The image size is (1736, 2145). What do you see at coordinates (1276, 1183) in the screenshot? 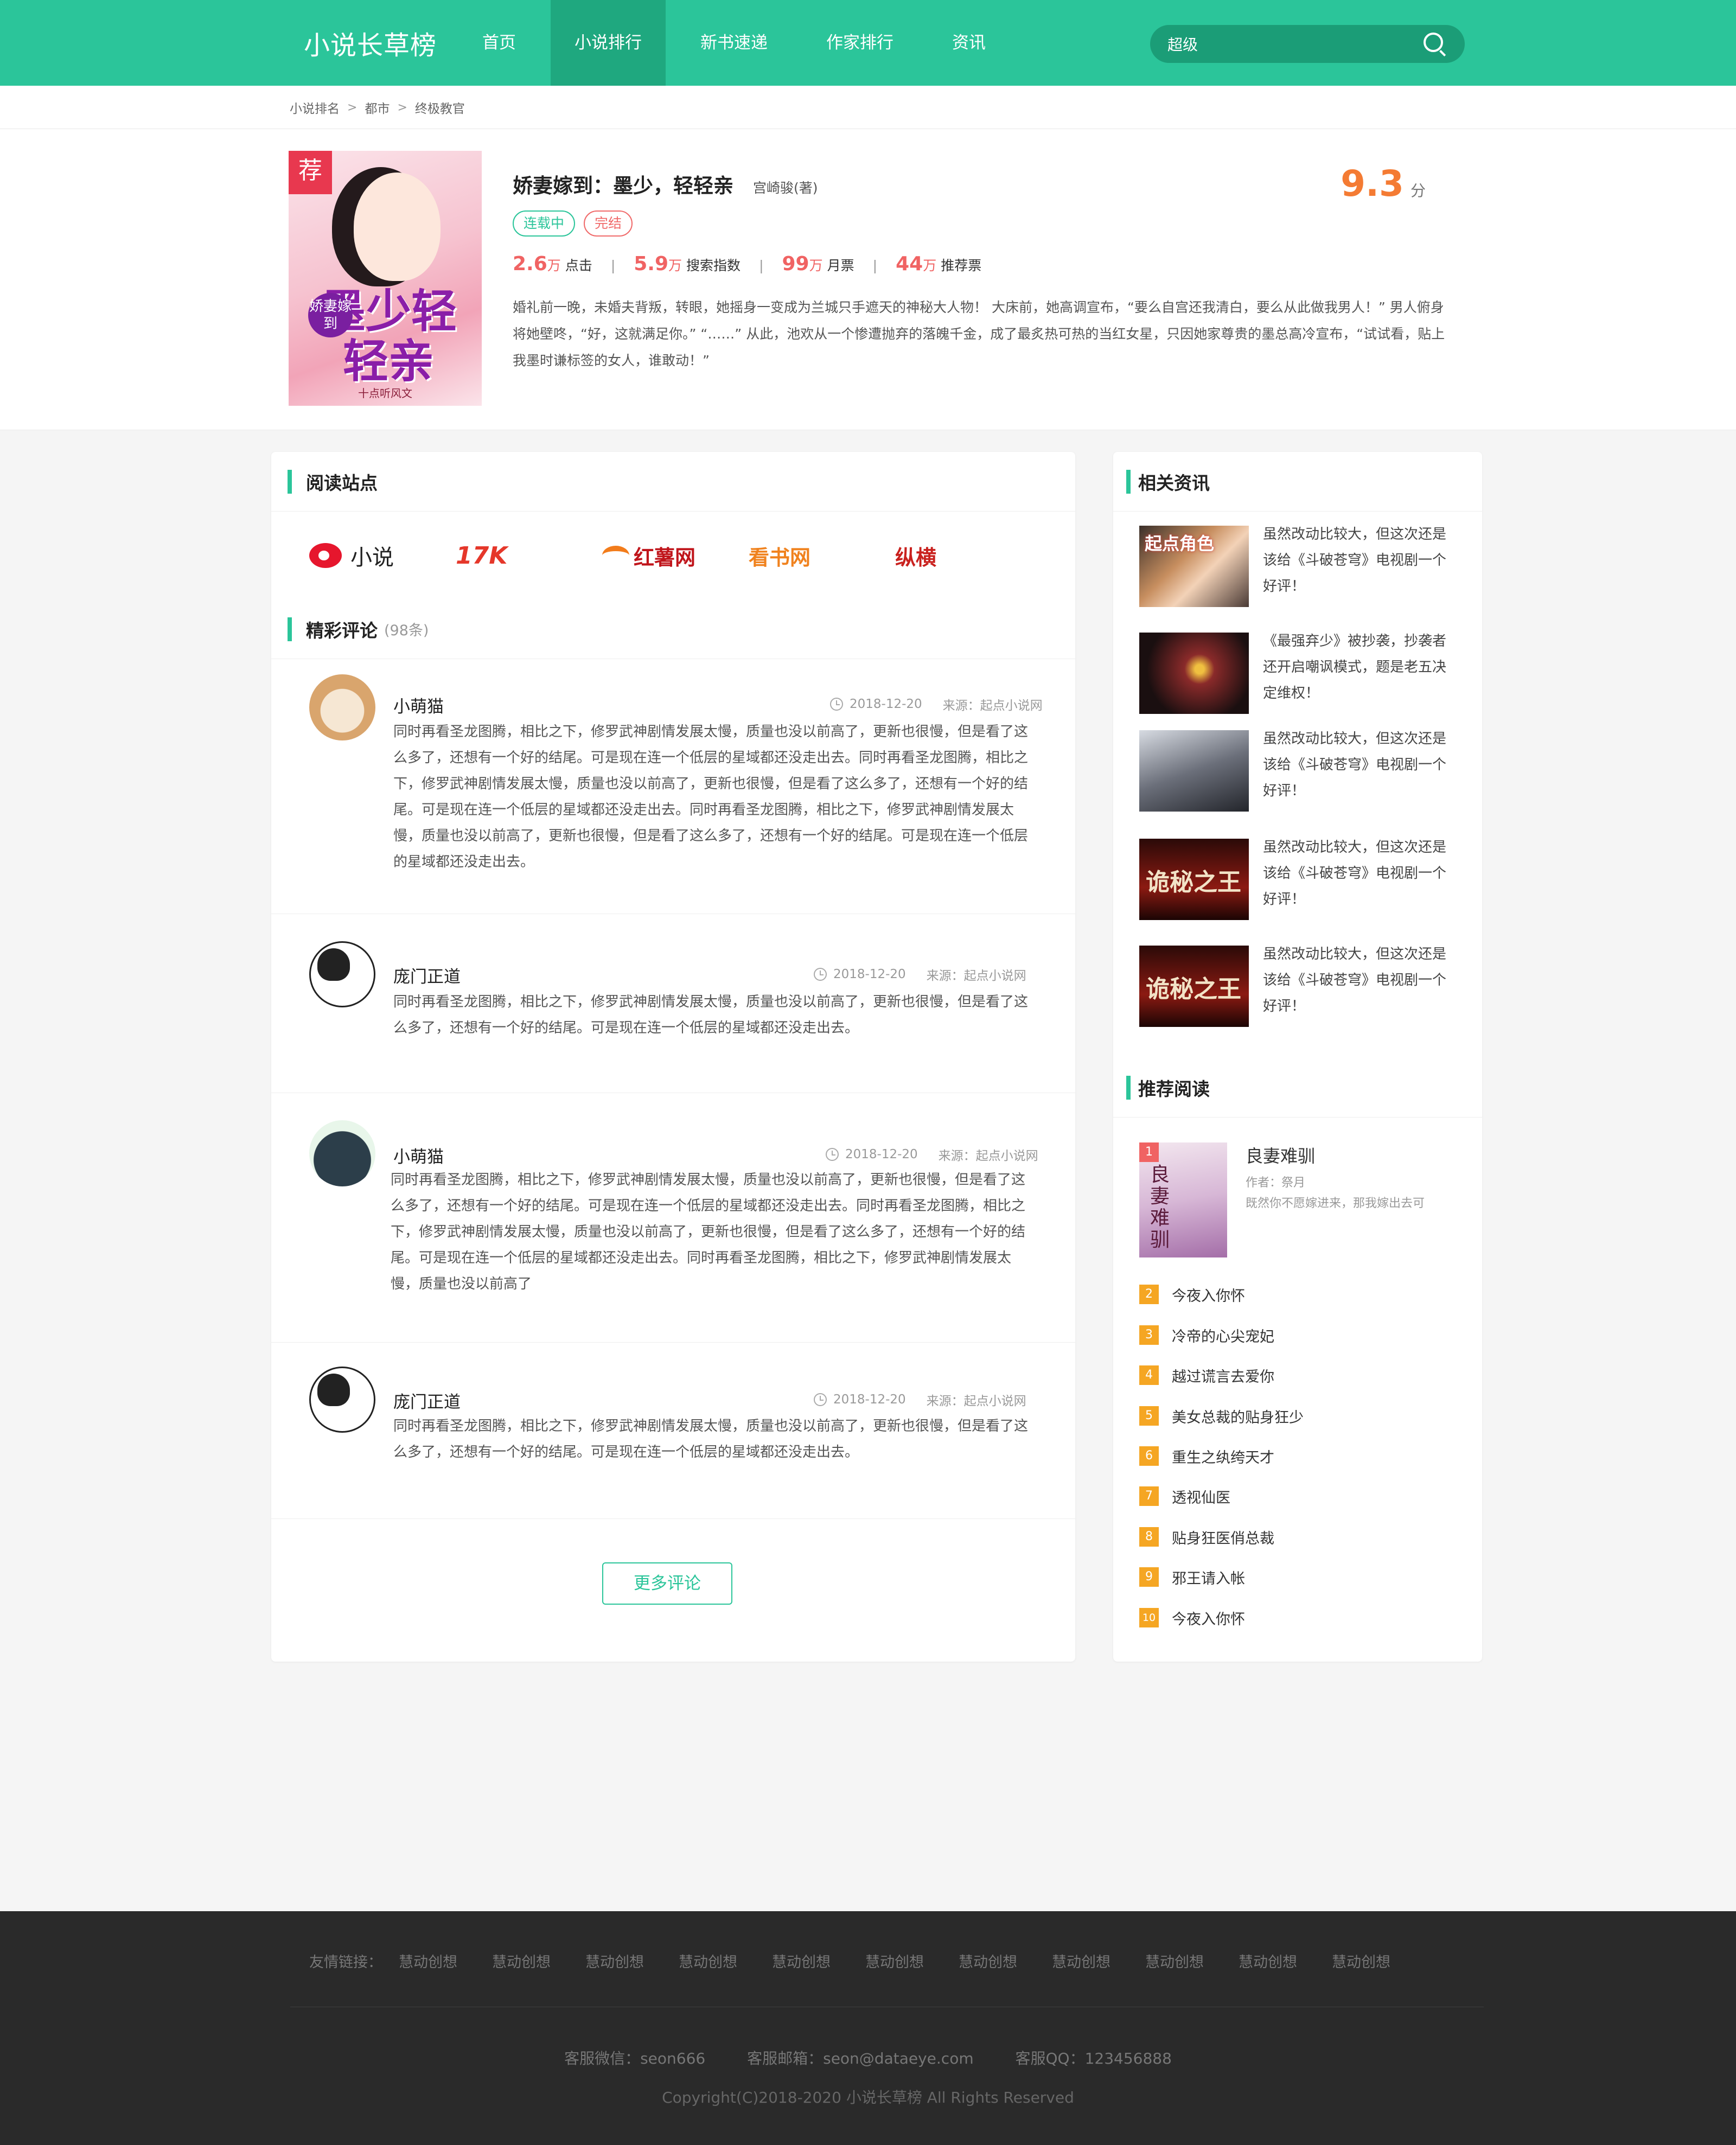
I see `rank-book-author: 作者：祭月` at bounding box center [1276, 1183].